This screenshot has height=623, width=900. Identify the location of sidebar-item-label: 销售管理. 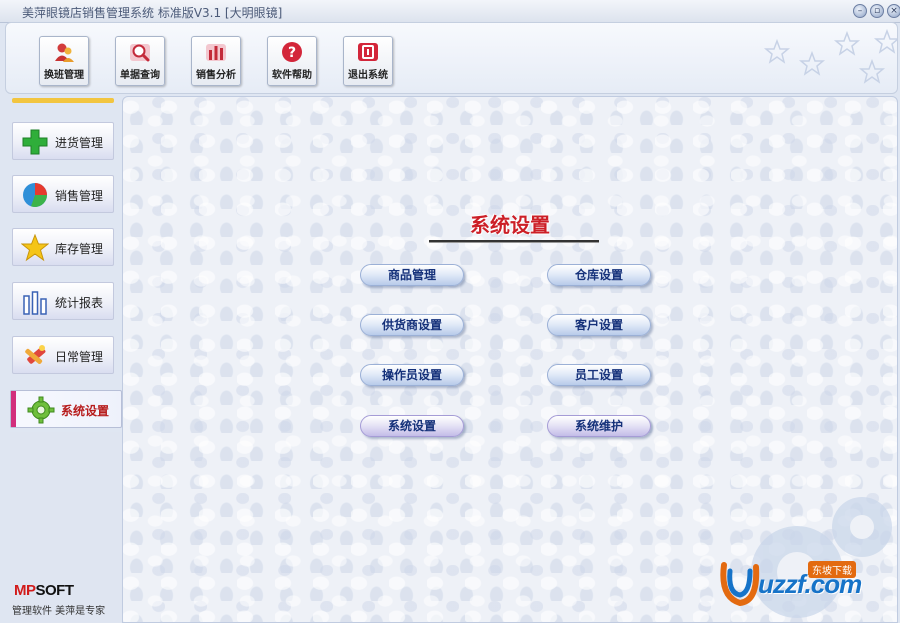
(79, 196).